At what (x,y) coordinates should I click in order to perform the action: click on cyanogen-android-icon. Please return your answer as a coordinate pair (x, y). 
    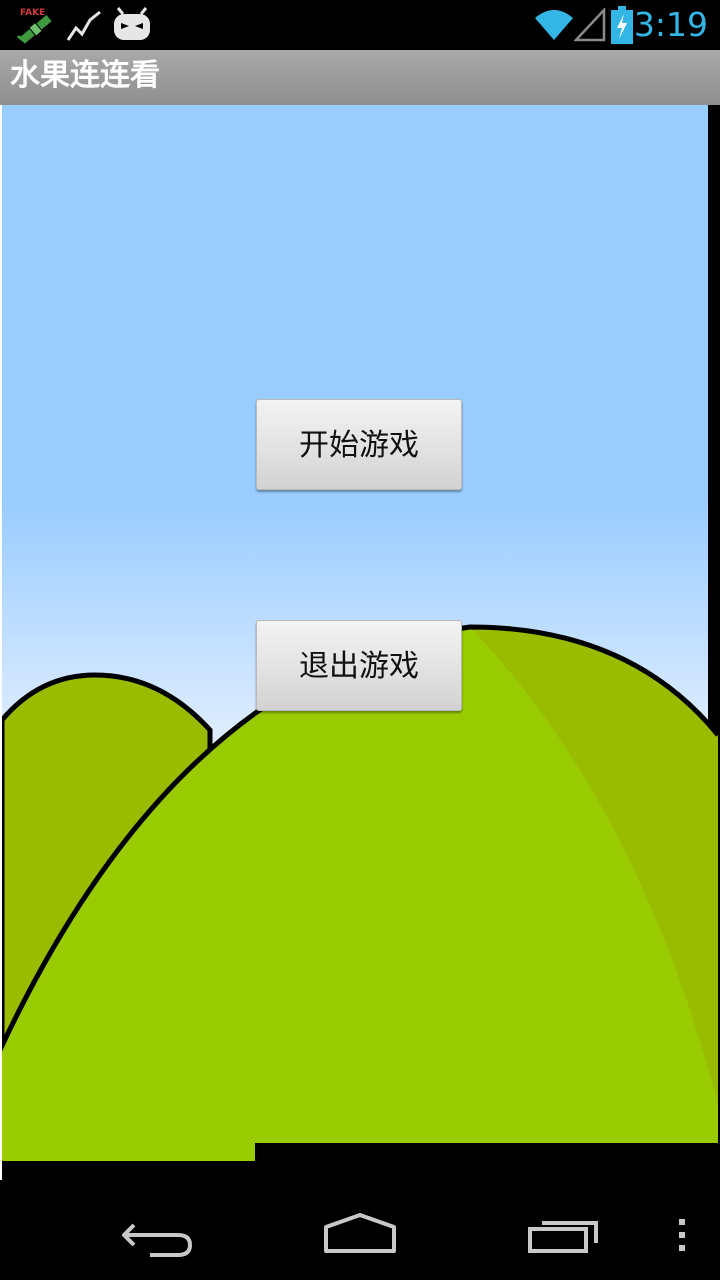
    Looking at the image, I should click on (132, 23).